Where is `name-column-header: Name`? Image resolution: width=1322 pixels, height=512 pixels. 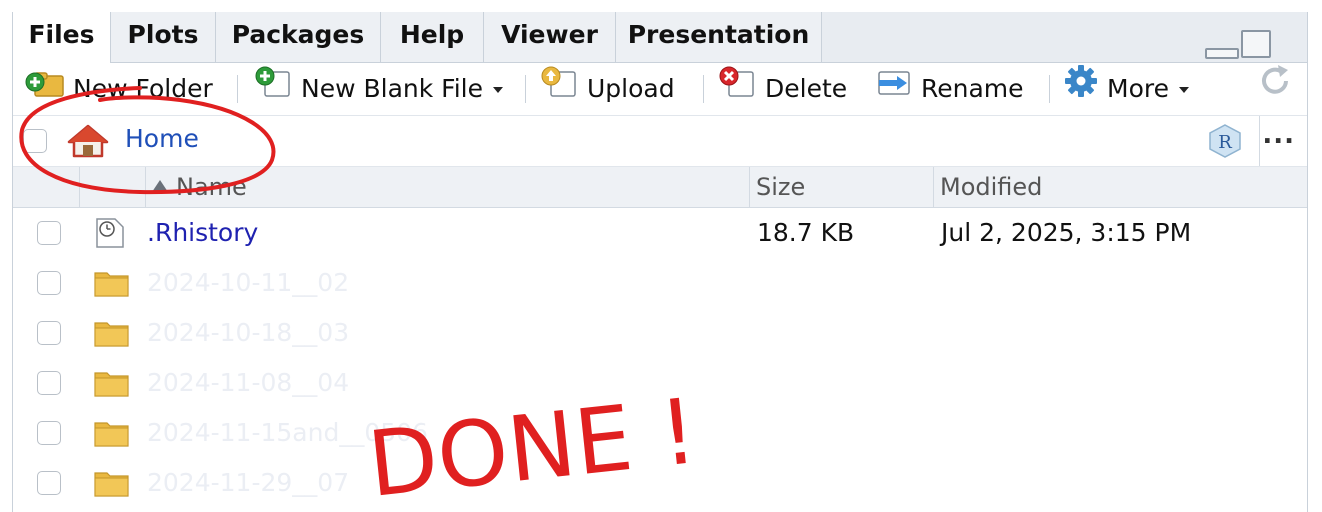
name-column-header: Name is located at coordinates (447, 187).